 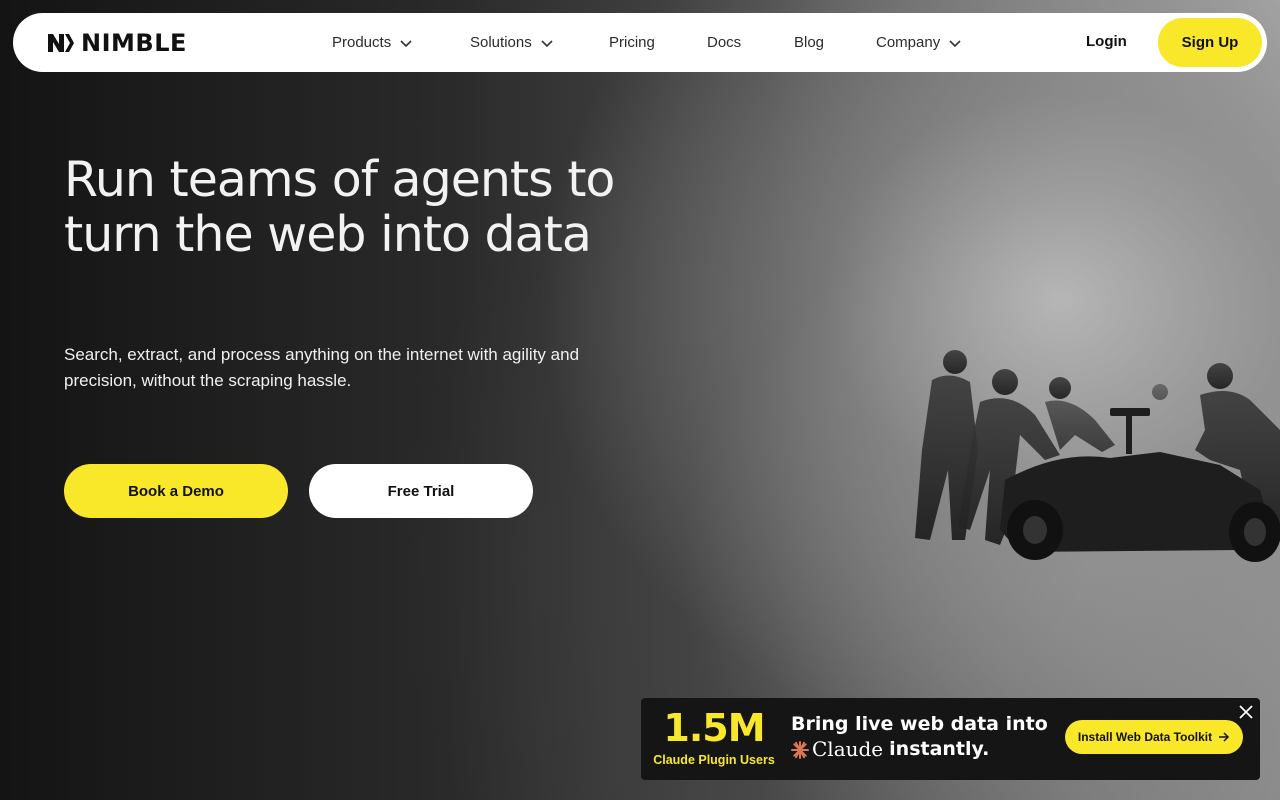 What do you see at coordinates (724, 42) in the screenshot?
I see `nav-item-label: Docs` at bounding box center [724, 42].